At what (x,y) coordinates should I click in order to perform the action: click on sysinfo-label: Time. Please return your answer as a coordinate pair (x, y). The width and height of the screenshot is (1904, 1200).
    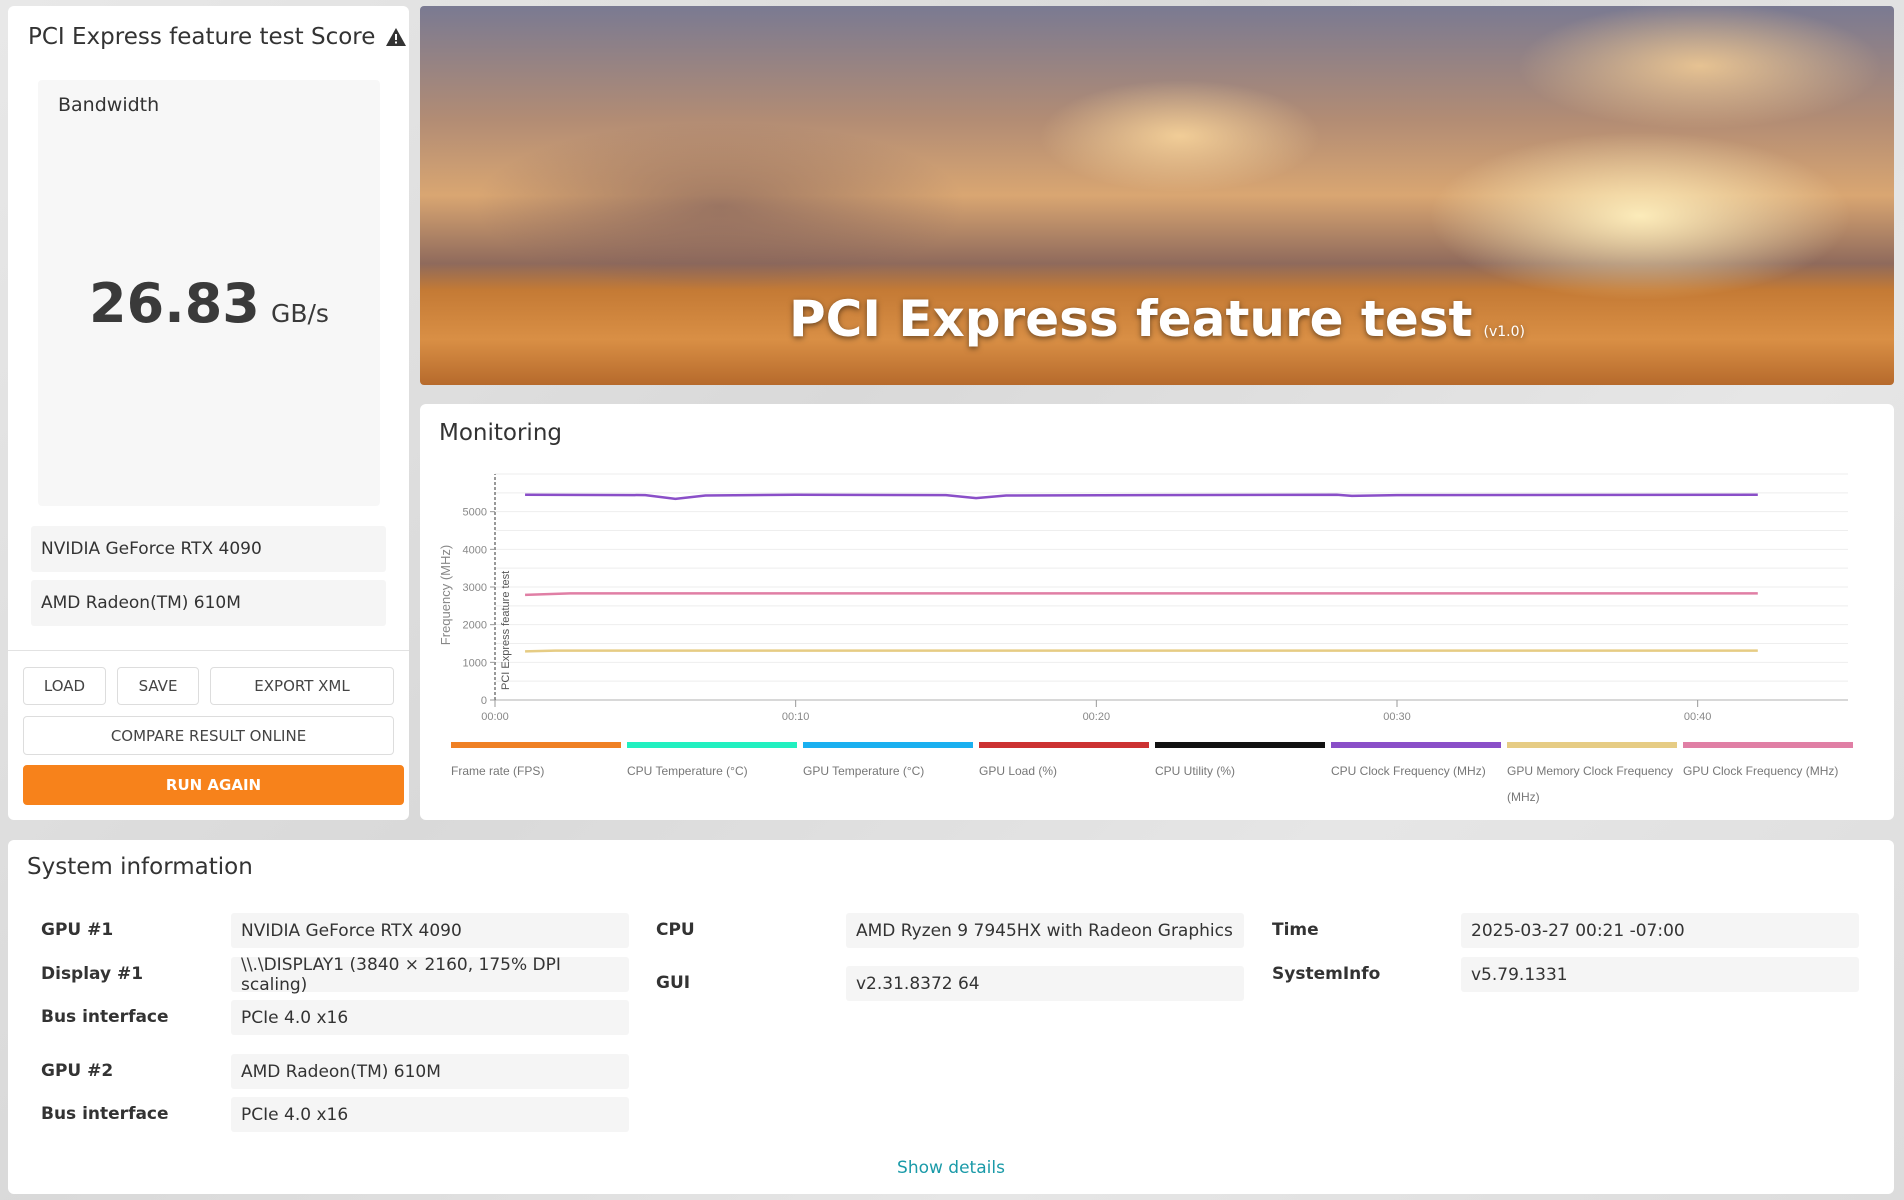
    Looking at the image, I should click on (1295, 930).